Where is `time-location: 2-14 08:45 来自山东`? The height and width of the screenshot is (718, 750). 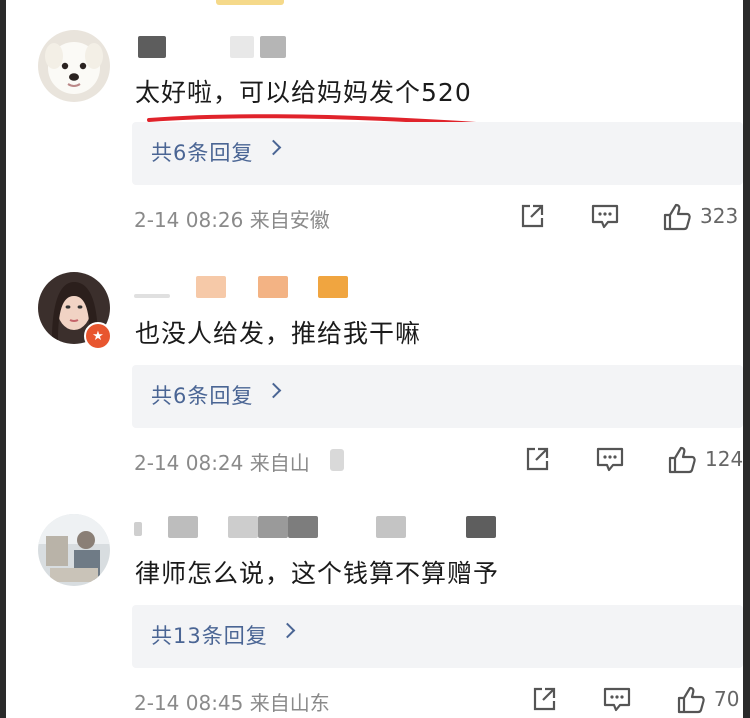
time-location: 2-14 08:45 来自山东 is located at coordinates (232, 703).